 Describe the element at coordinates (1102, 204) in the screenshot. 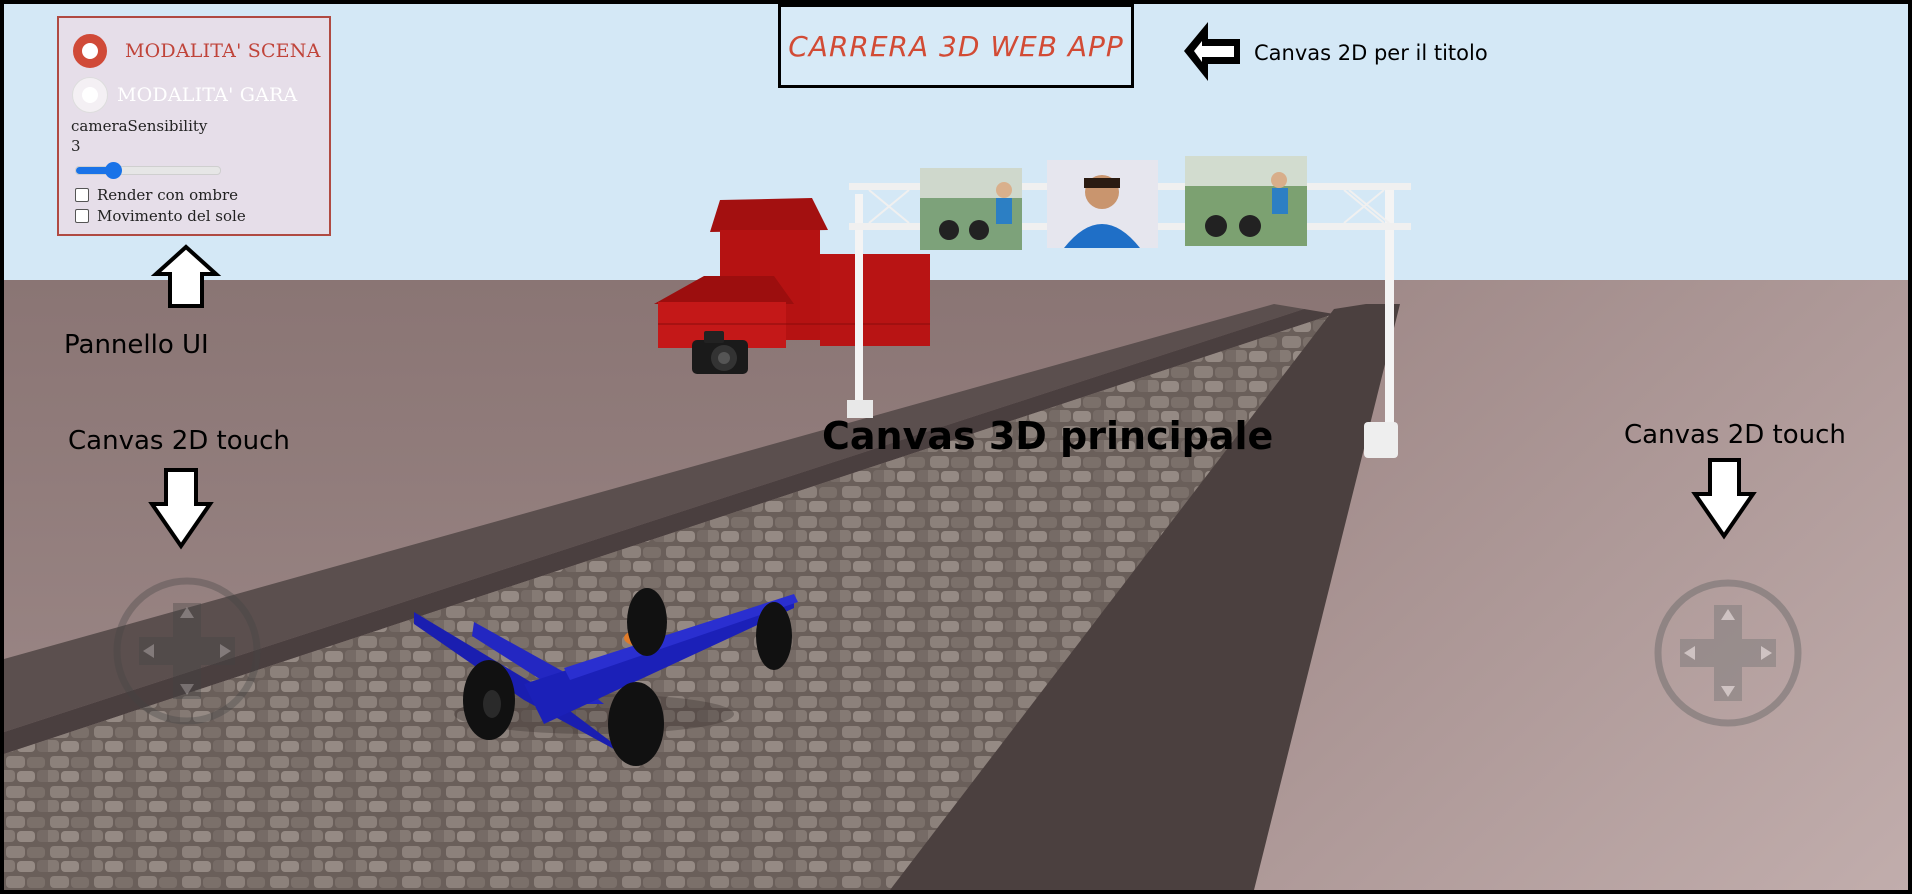

I see `banner-portrait` at that location.